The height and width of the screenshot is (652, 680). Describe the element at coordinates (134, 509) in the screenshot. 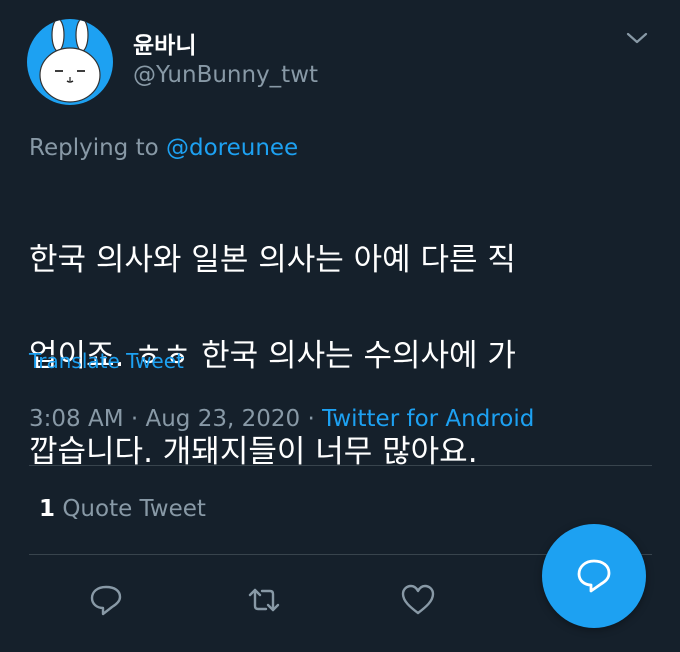

I see `quote-label: Quote Tweet` at that location.